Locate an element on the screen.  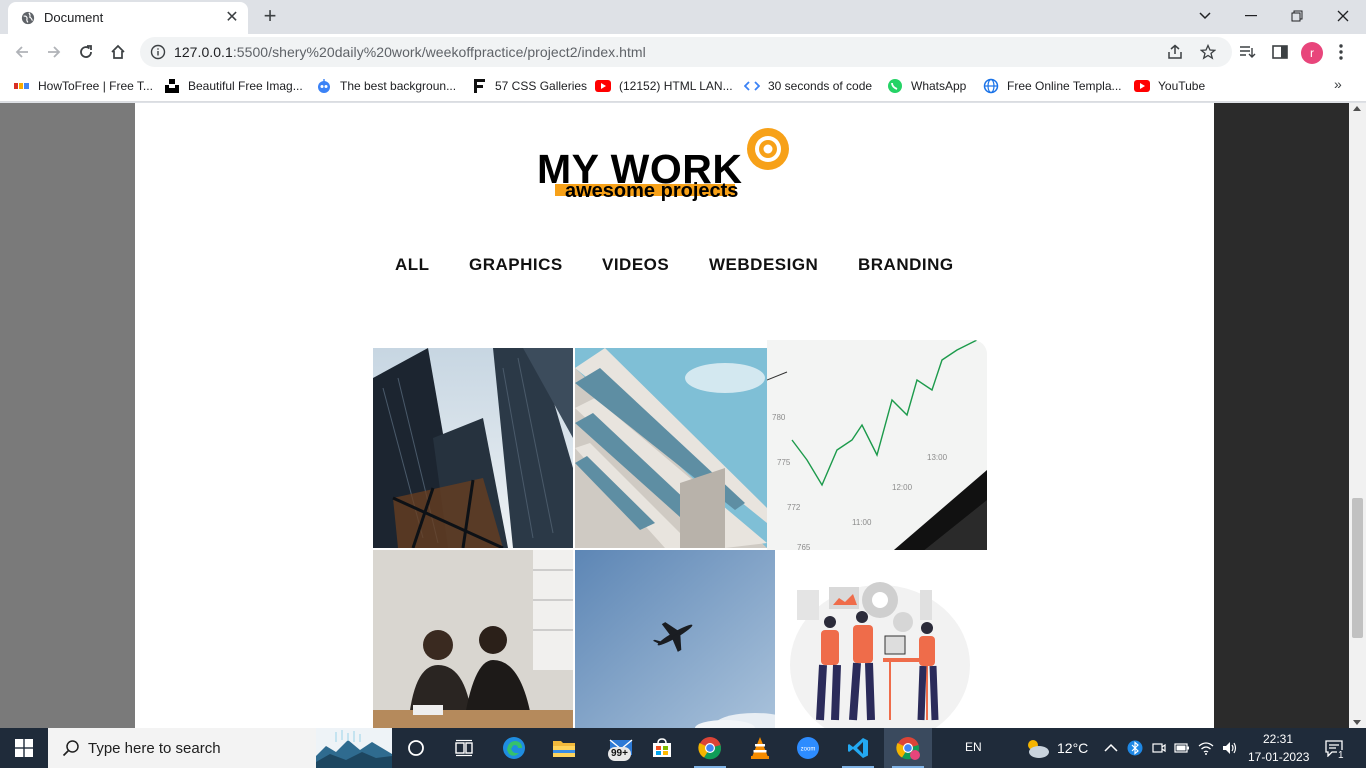
store-button is located at coordinates (662, 748).